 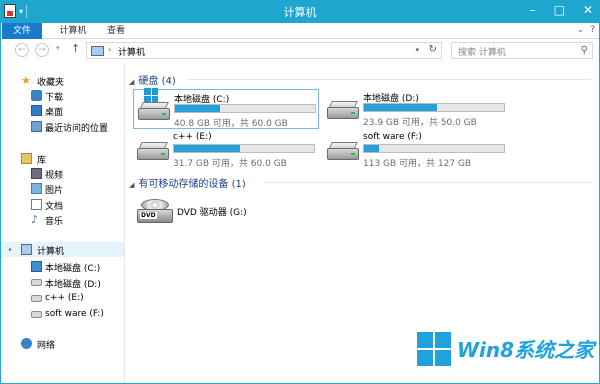 I want to click on nav-item-recent: 最近访问的位置, so click(x=62, y=126).